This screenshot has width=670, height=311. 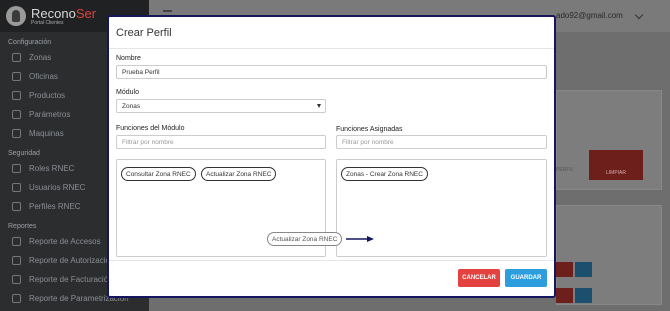 I want to click on save-button: GUARDAR, so click(x=526, y=278).